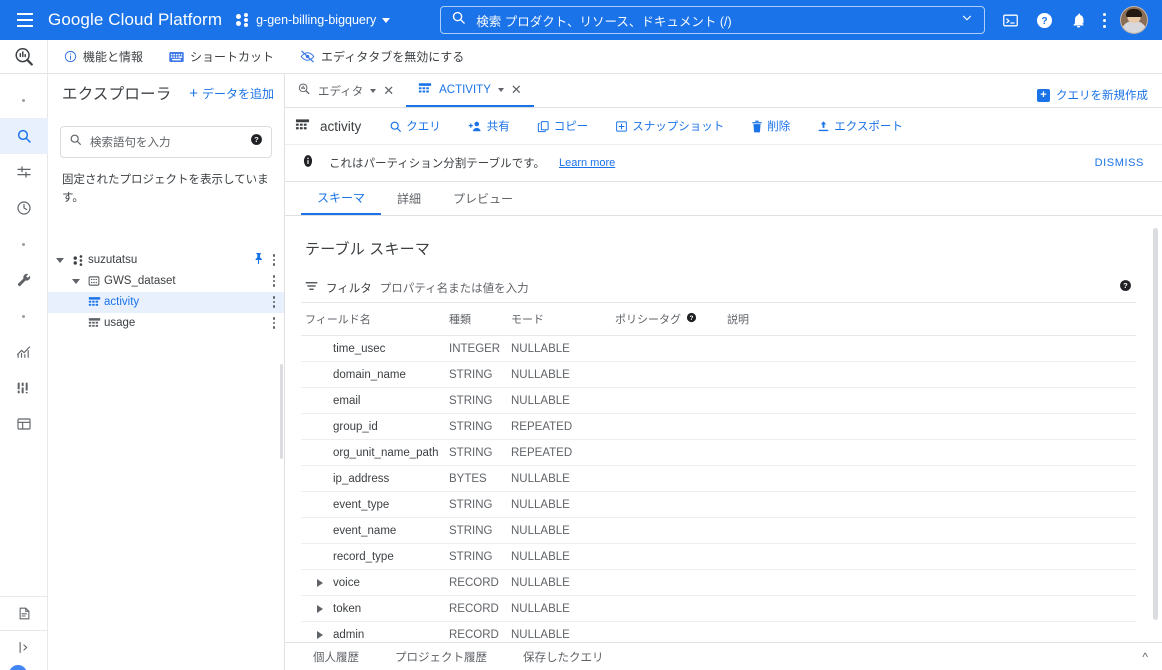  What do you see at coordinates (221, 56) in the screenshot?
I see `shortcuts-link: ショートカット` at bounding box center [221, 56].